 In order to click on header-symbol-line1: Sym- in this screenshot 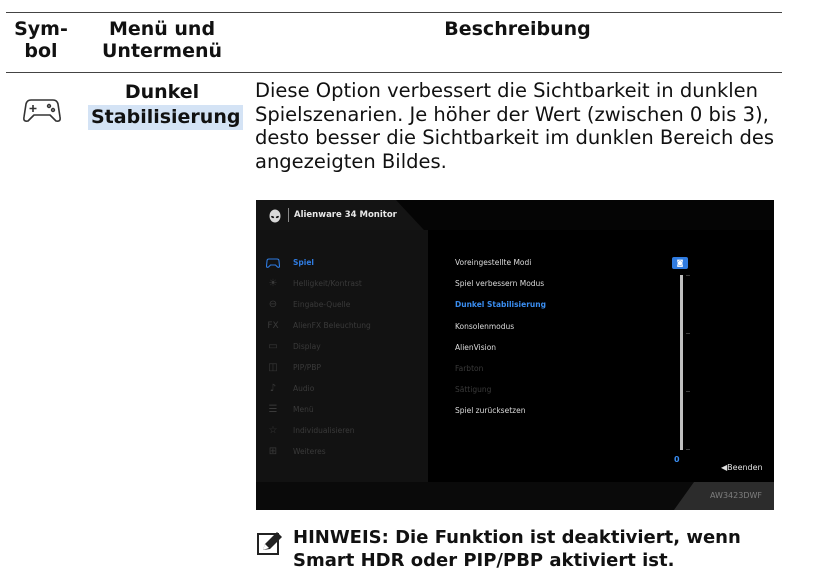, I will do `click(41, 29)`.